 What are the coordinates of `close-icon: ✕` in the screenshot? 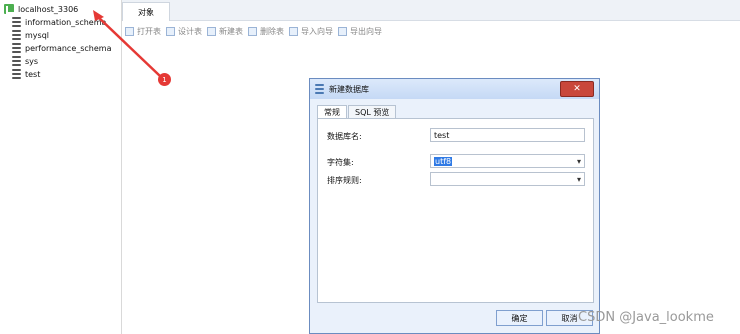 It's located at (577, 89).